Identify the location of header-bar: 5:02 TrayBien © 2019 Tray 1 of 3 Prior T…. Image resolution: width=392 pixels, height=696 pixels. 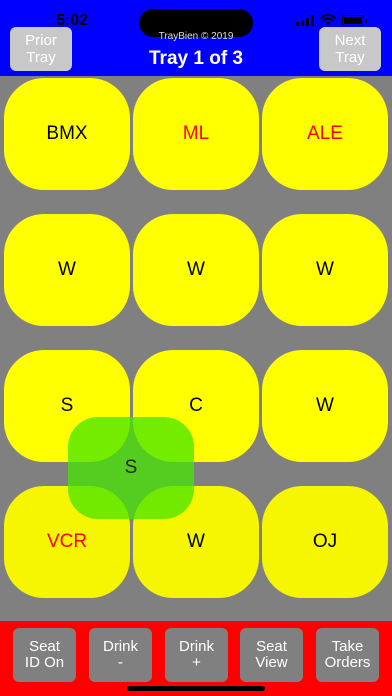
(196, 38).